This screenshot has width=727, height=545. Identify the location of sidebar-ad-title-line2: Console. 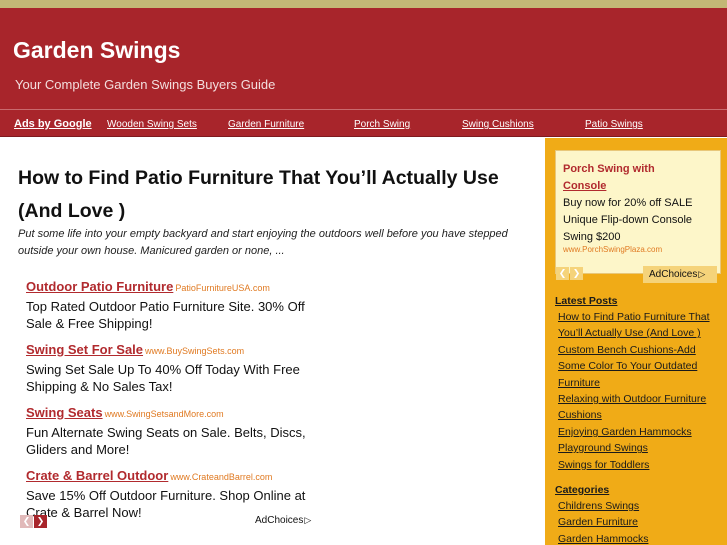
(585, 186).